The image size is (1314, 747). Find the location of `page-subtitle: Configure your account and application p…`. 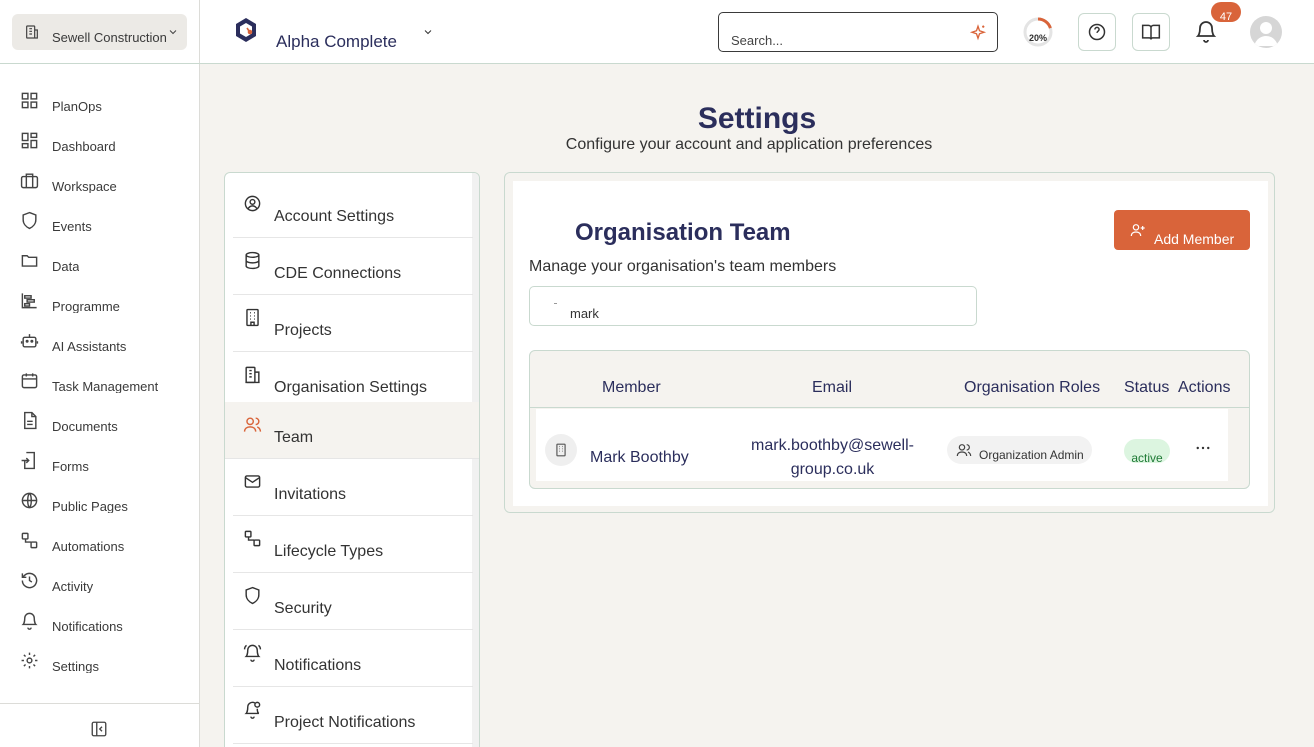

page-subtitle: Configure your account and application p… is located at coordinates (749, 144).